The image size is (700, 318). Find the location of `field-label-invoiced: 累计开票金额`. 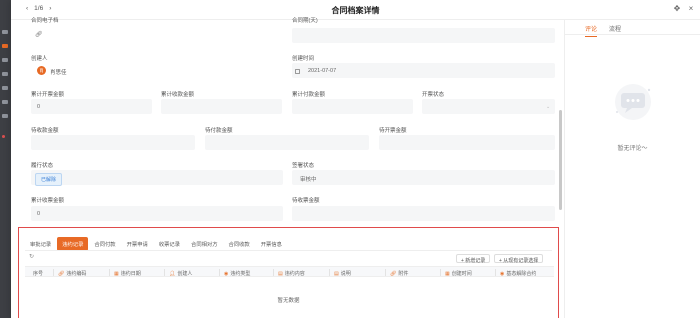

field-label-invoiced: 累计开票金额 is located at coordinates (48, 95).